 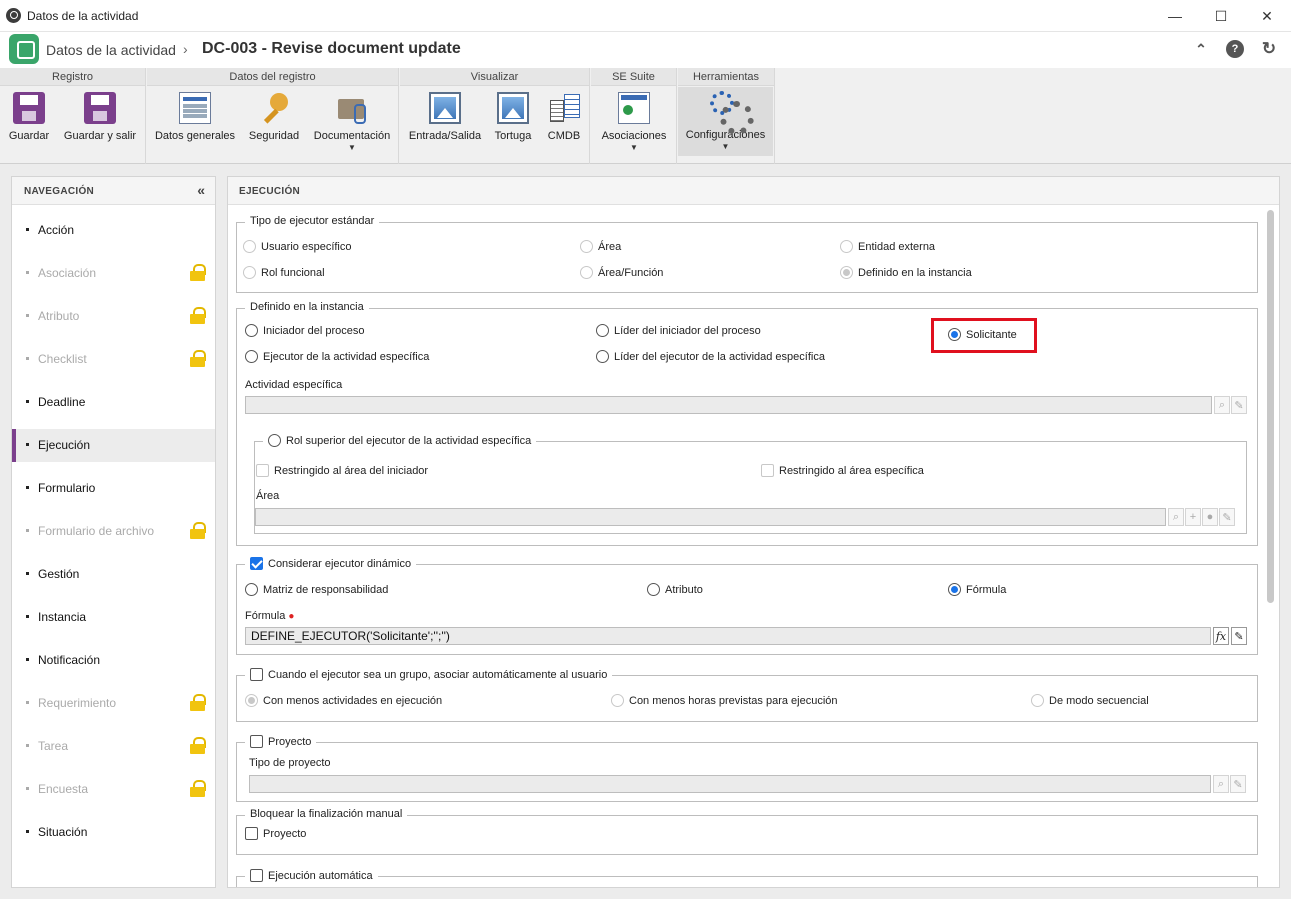 What do you see at coordinates (634, 136) in the screenshot?
I see `associations-label: Asociaciones` at bounding box center [634, 136].